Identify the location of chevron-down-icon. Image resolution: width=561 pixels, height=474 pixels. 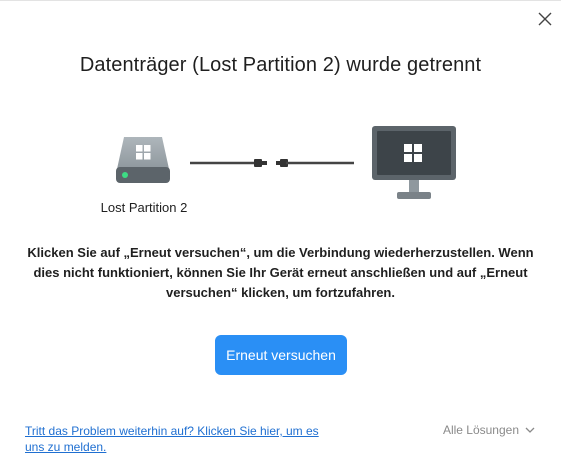
(530, 430).